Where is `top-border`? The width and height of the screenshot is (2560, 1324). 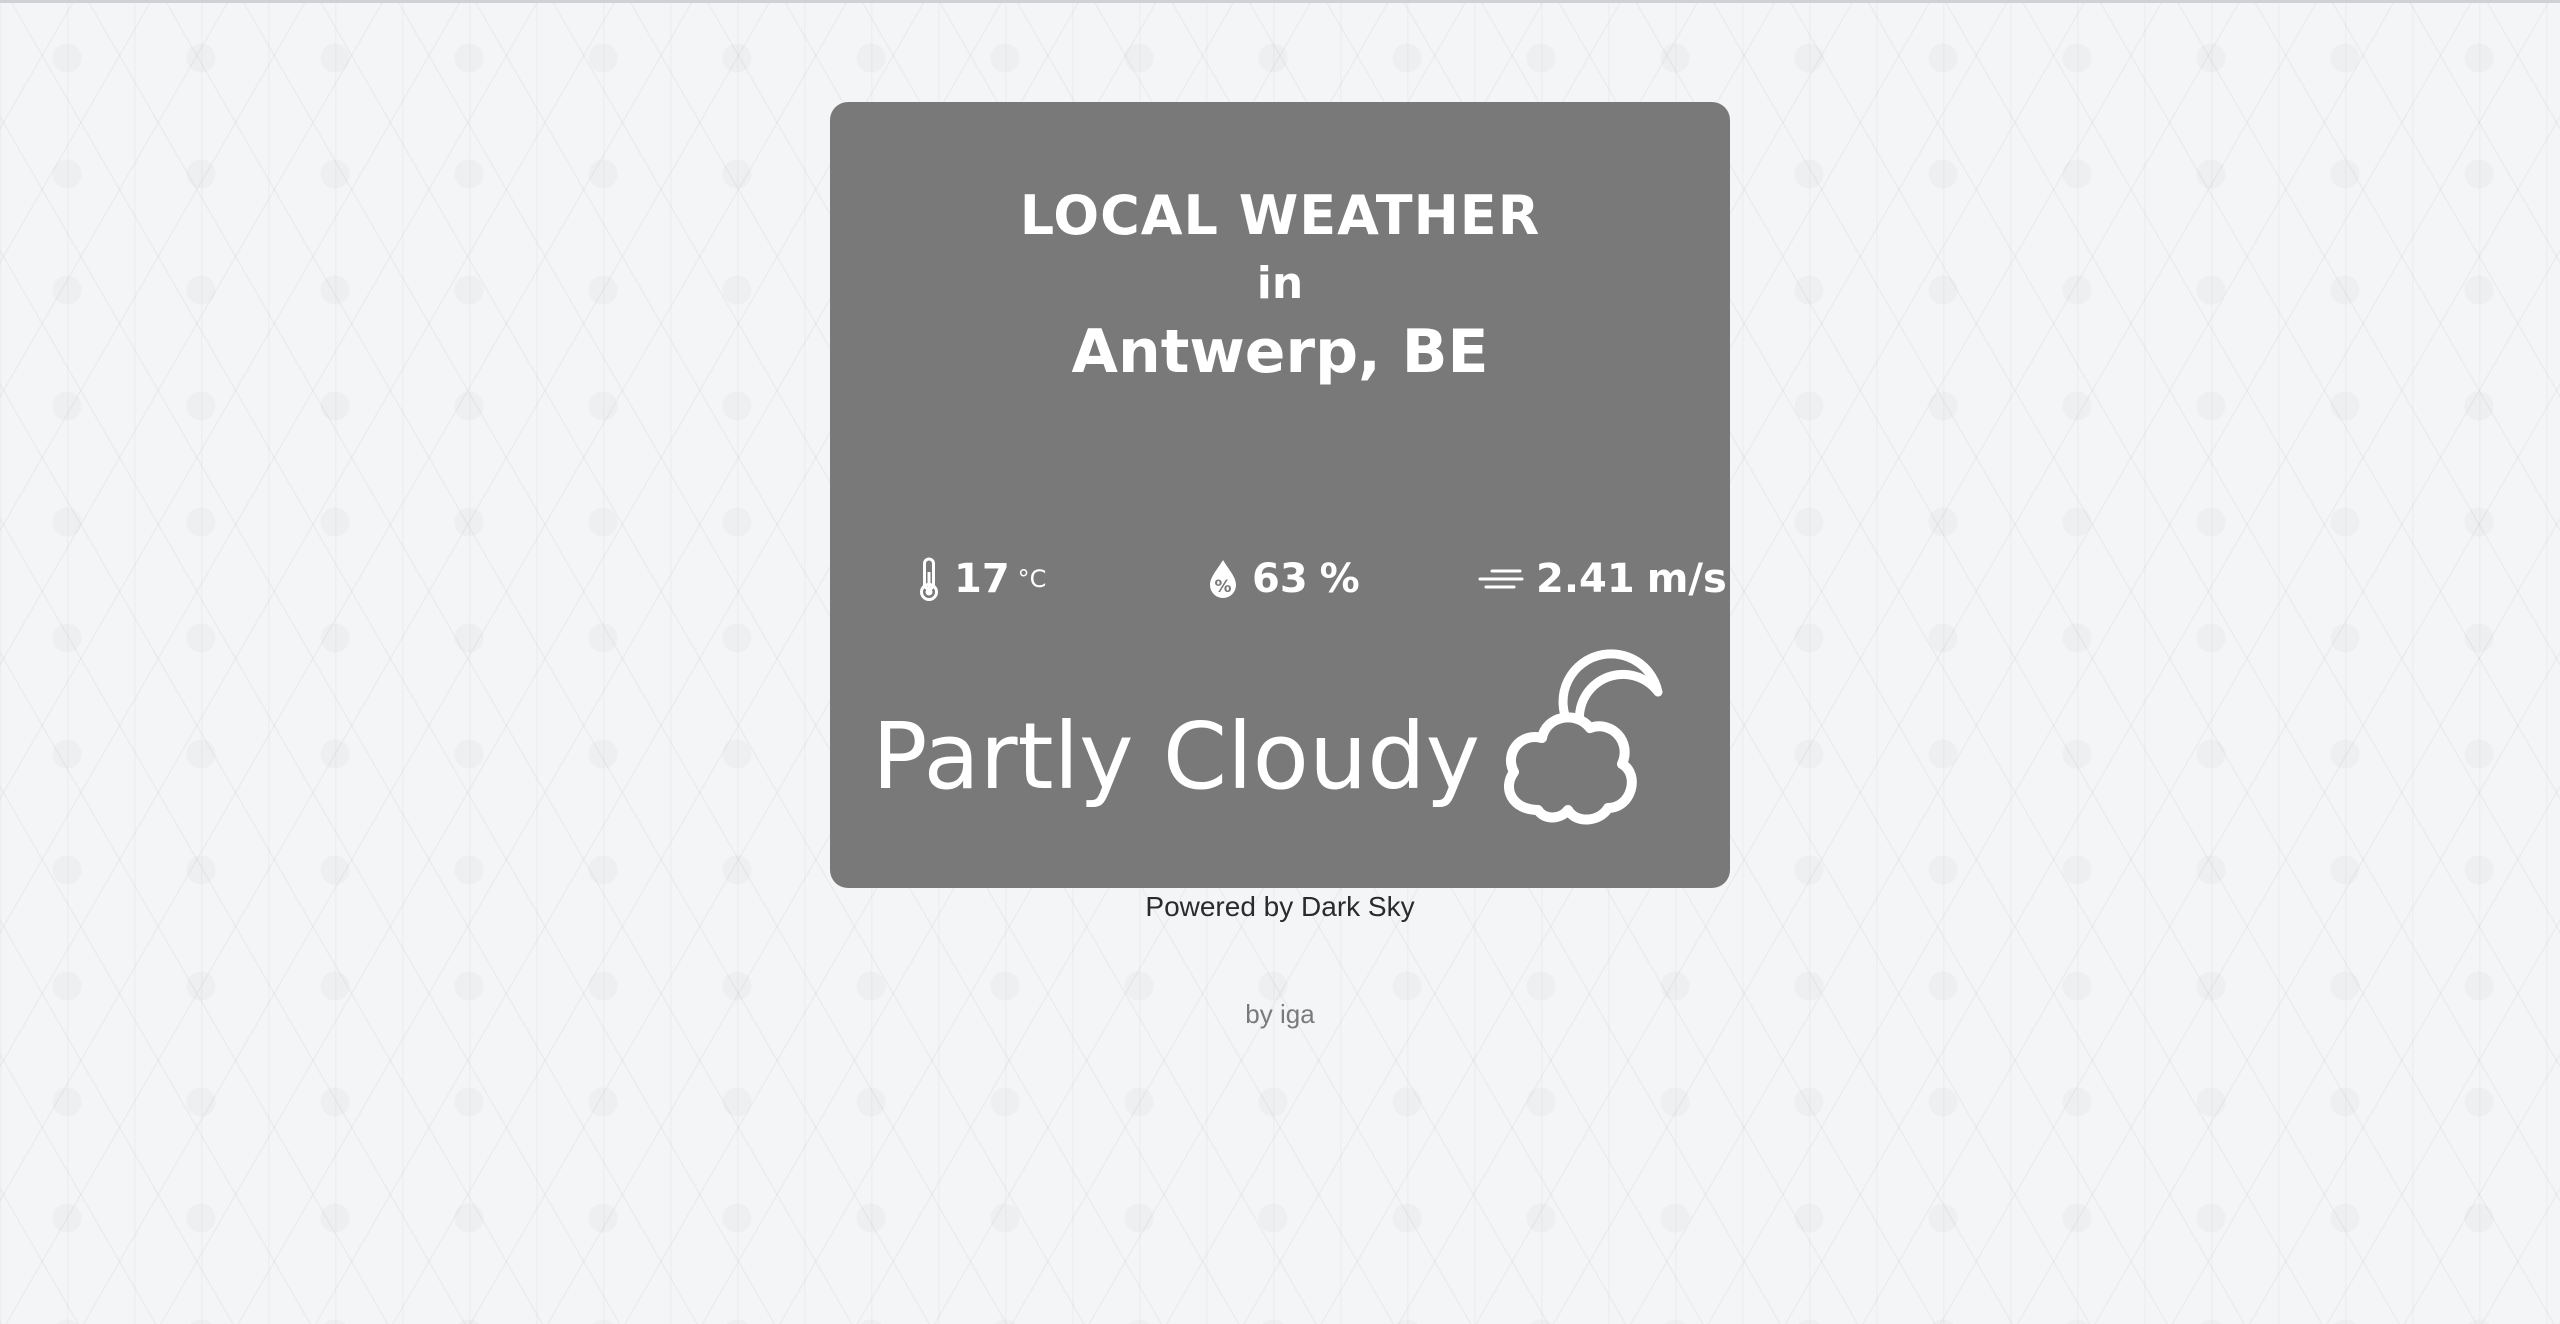
top-border is located at coordinates (1280, 1).